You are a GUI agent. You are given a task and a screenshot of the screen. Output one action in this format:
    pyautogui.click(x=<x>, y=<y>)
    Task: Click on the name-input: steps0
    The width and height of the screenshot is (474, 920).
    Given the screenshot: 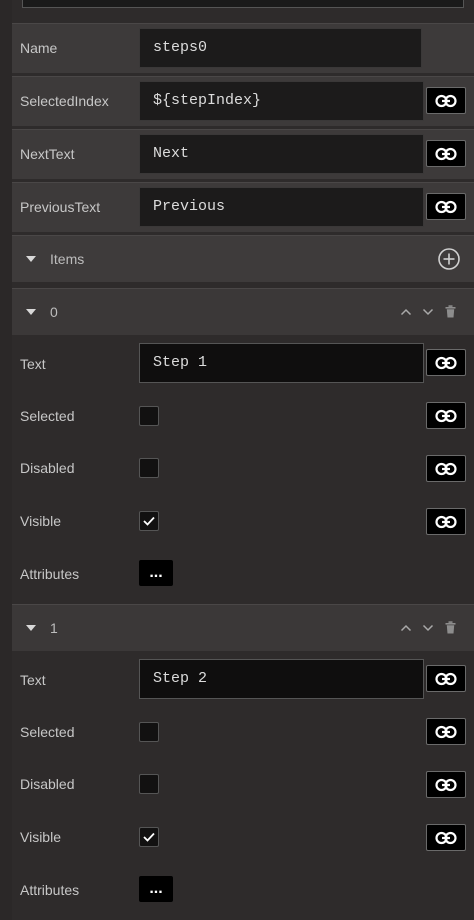 What is the action you would take?
    pyautogui.click(x=280, y=48)
    